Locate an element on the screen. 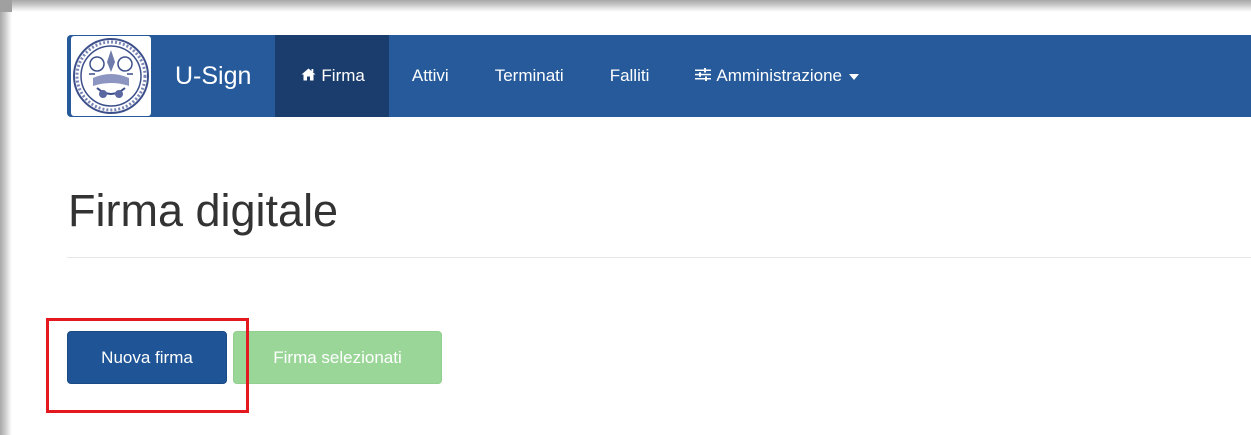  nav-item-firma: Firma is located at coordinates (332, 76).